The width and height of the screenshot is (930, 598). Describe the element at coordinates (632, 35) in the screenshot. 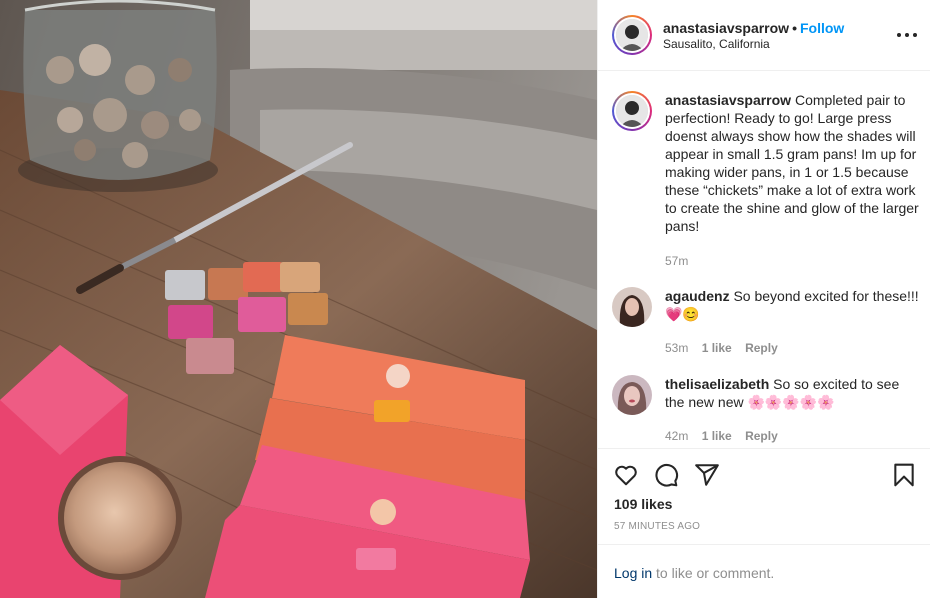

I see `author-avatar` at that location.